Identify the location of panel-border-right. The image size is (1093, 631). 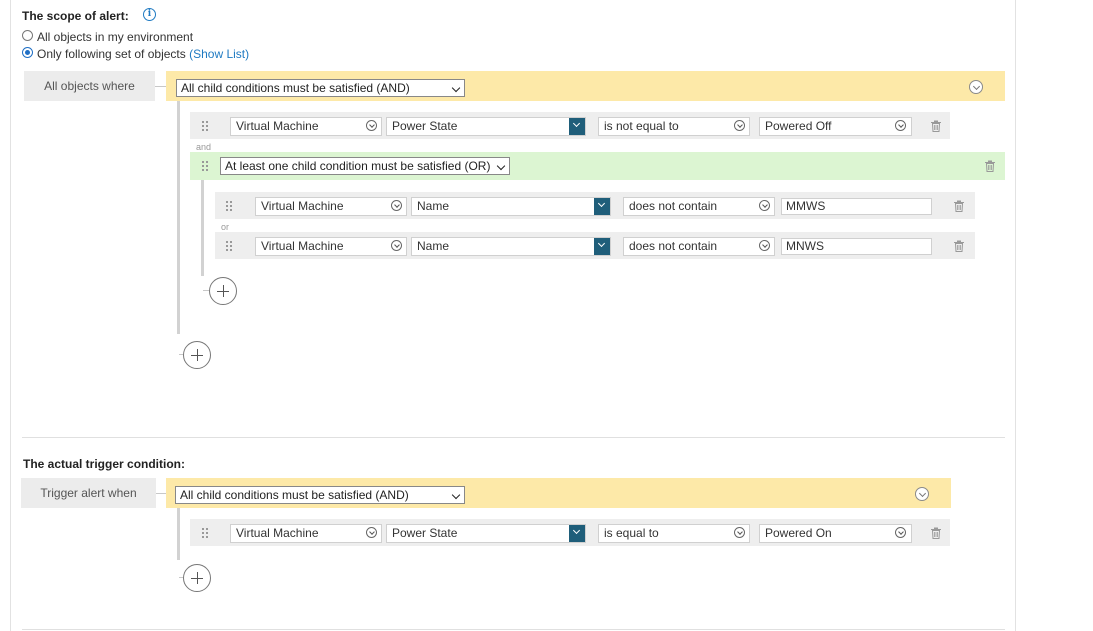
(1015, 315).